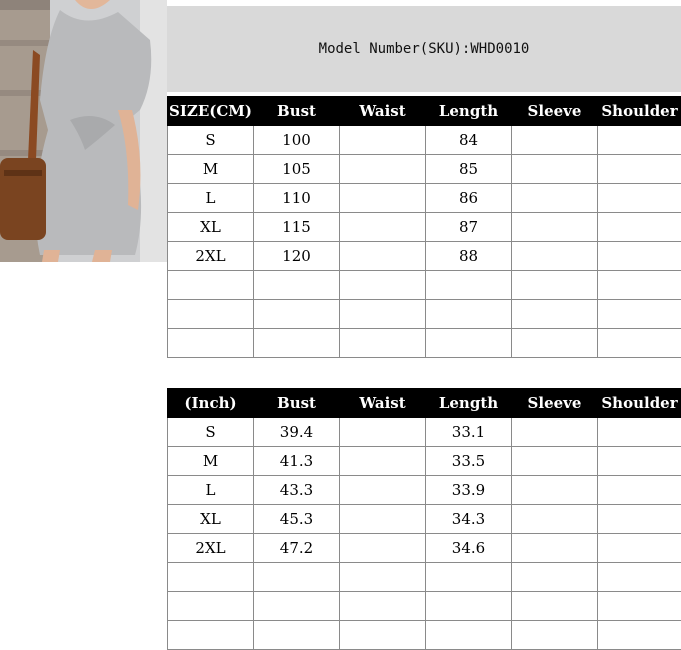  I want to click on measurement-cell: 39.4, so click(297, 432).